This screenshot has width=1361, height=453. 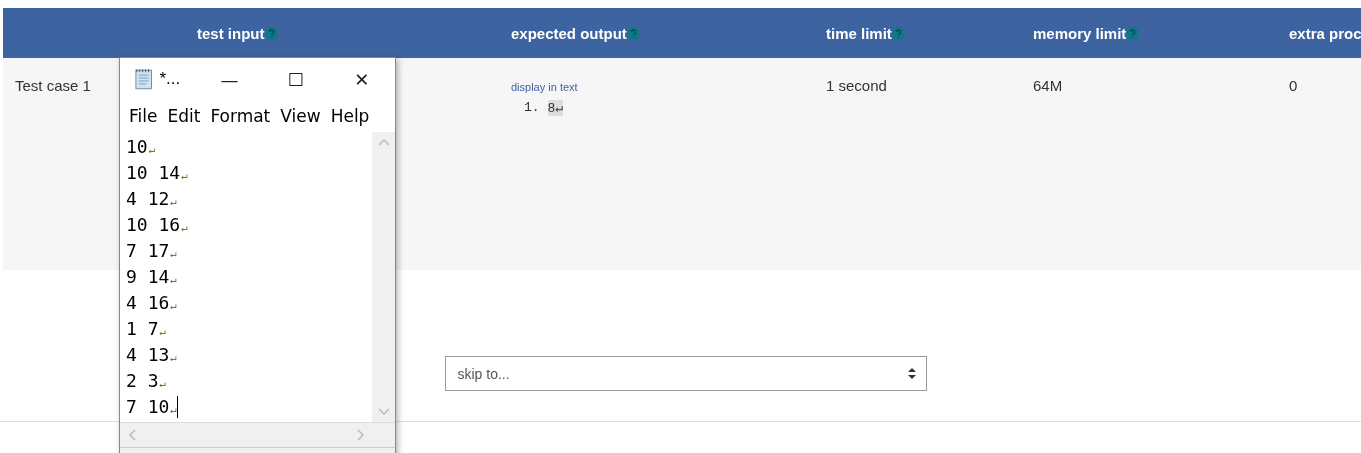 I want to click on display-link: display in text, so click(x=544, y=87).